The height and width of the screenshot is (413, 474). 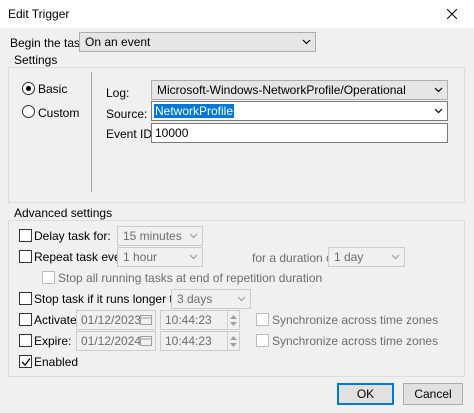 I want to click on activate-date-value: 01/12/2023, so click(x=111, y=320).